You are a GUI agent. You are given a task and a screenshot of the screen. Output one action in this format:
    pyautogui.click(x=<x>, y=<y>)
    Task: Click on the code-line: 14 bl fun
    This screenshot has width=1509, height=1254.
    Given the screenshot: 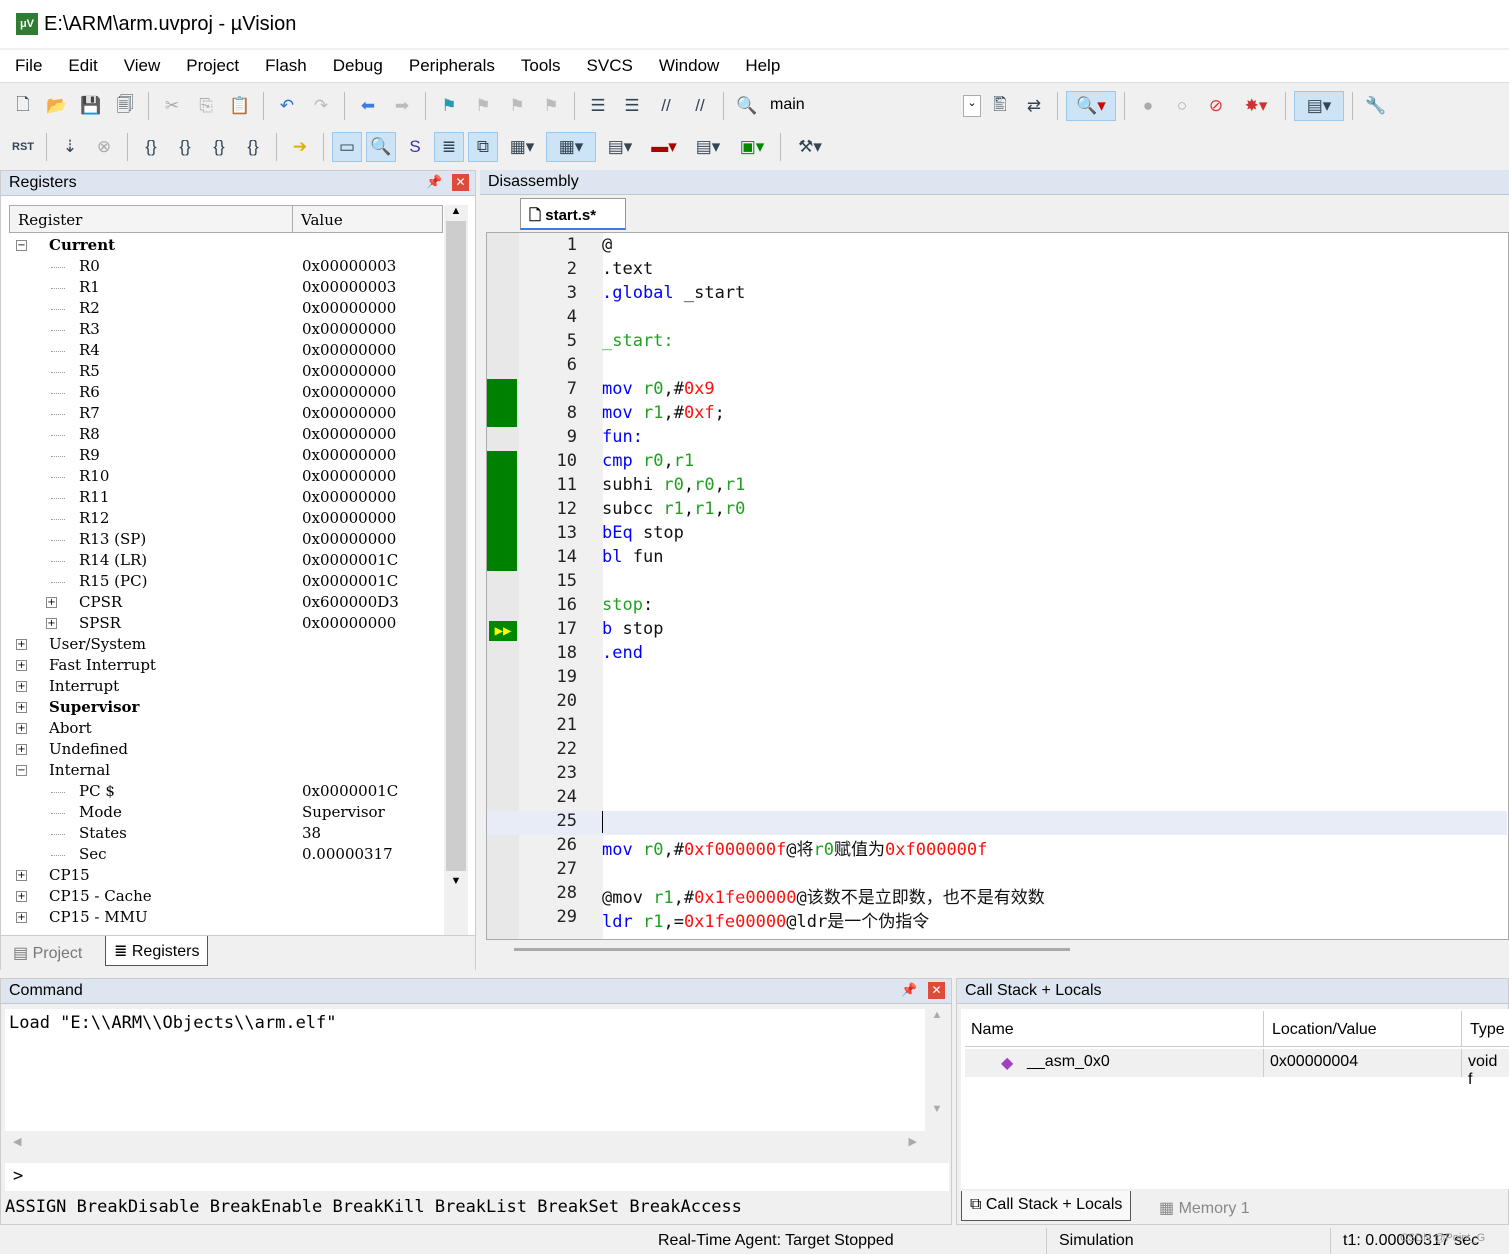 What is the action you would take?
    pyautogui.click(x=997, y=559)
    